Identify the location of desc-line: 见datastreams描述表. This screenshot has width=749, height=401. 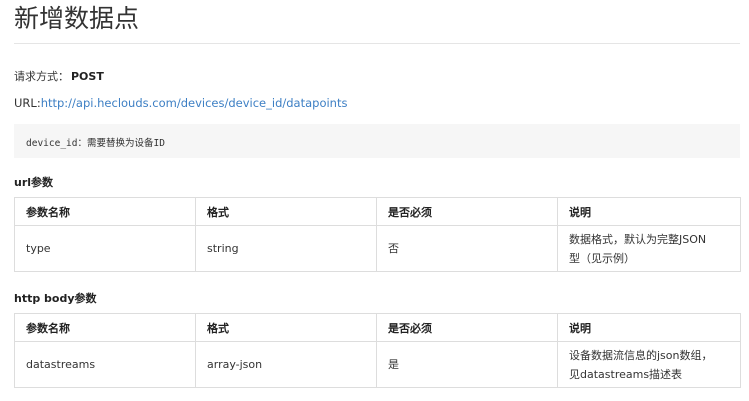
(626, 374).